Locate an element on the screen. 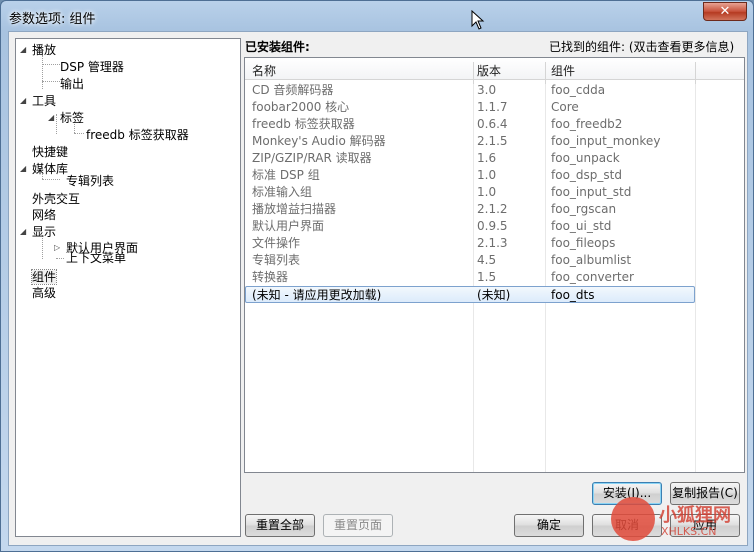  title-bar: 参数选项: 组件 ✕ is located at coordinates (377, 16).